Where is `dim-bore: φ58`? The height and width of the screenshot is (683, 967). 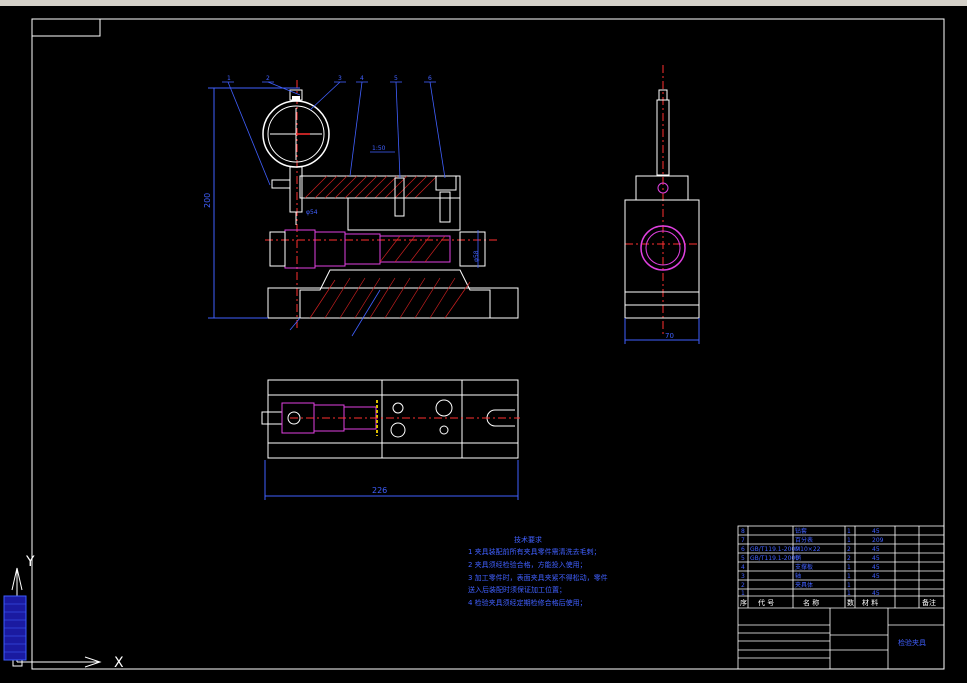 dim-bore: φ58 is located at coordinates (476, 256).